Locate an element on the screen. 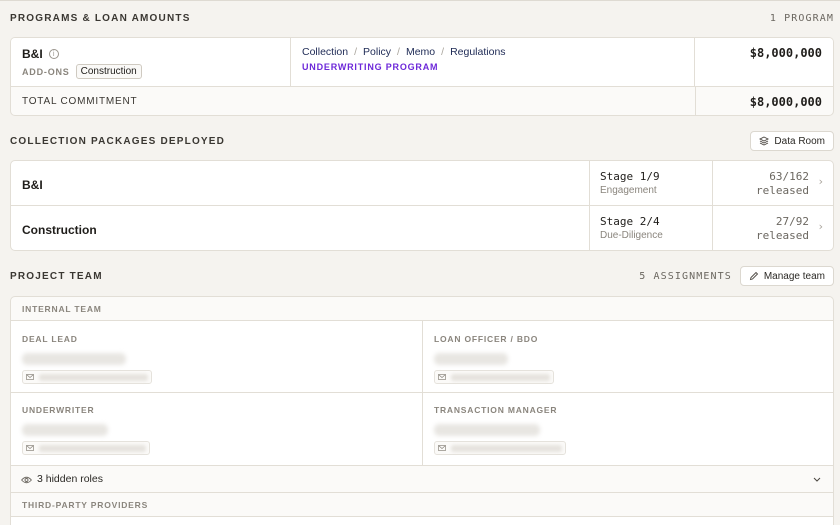 Image resolution: width=840 pixels, height=525 pixels. role-label: TRANSACTION MANAGER is located at coordinates (496, 410).